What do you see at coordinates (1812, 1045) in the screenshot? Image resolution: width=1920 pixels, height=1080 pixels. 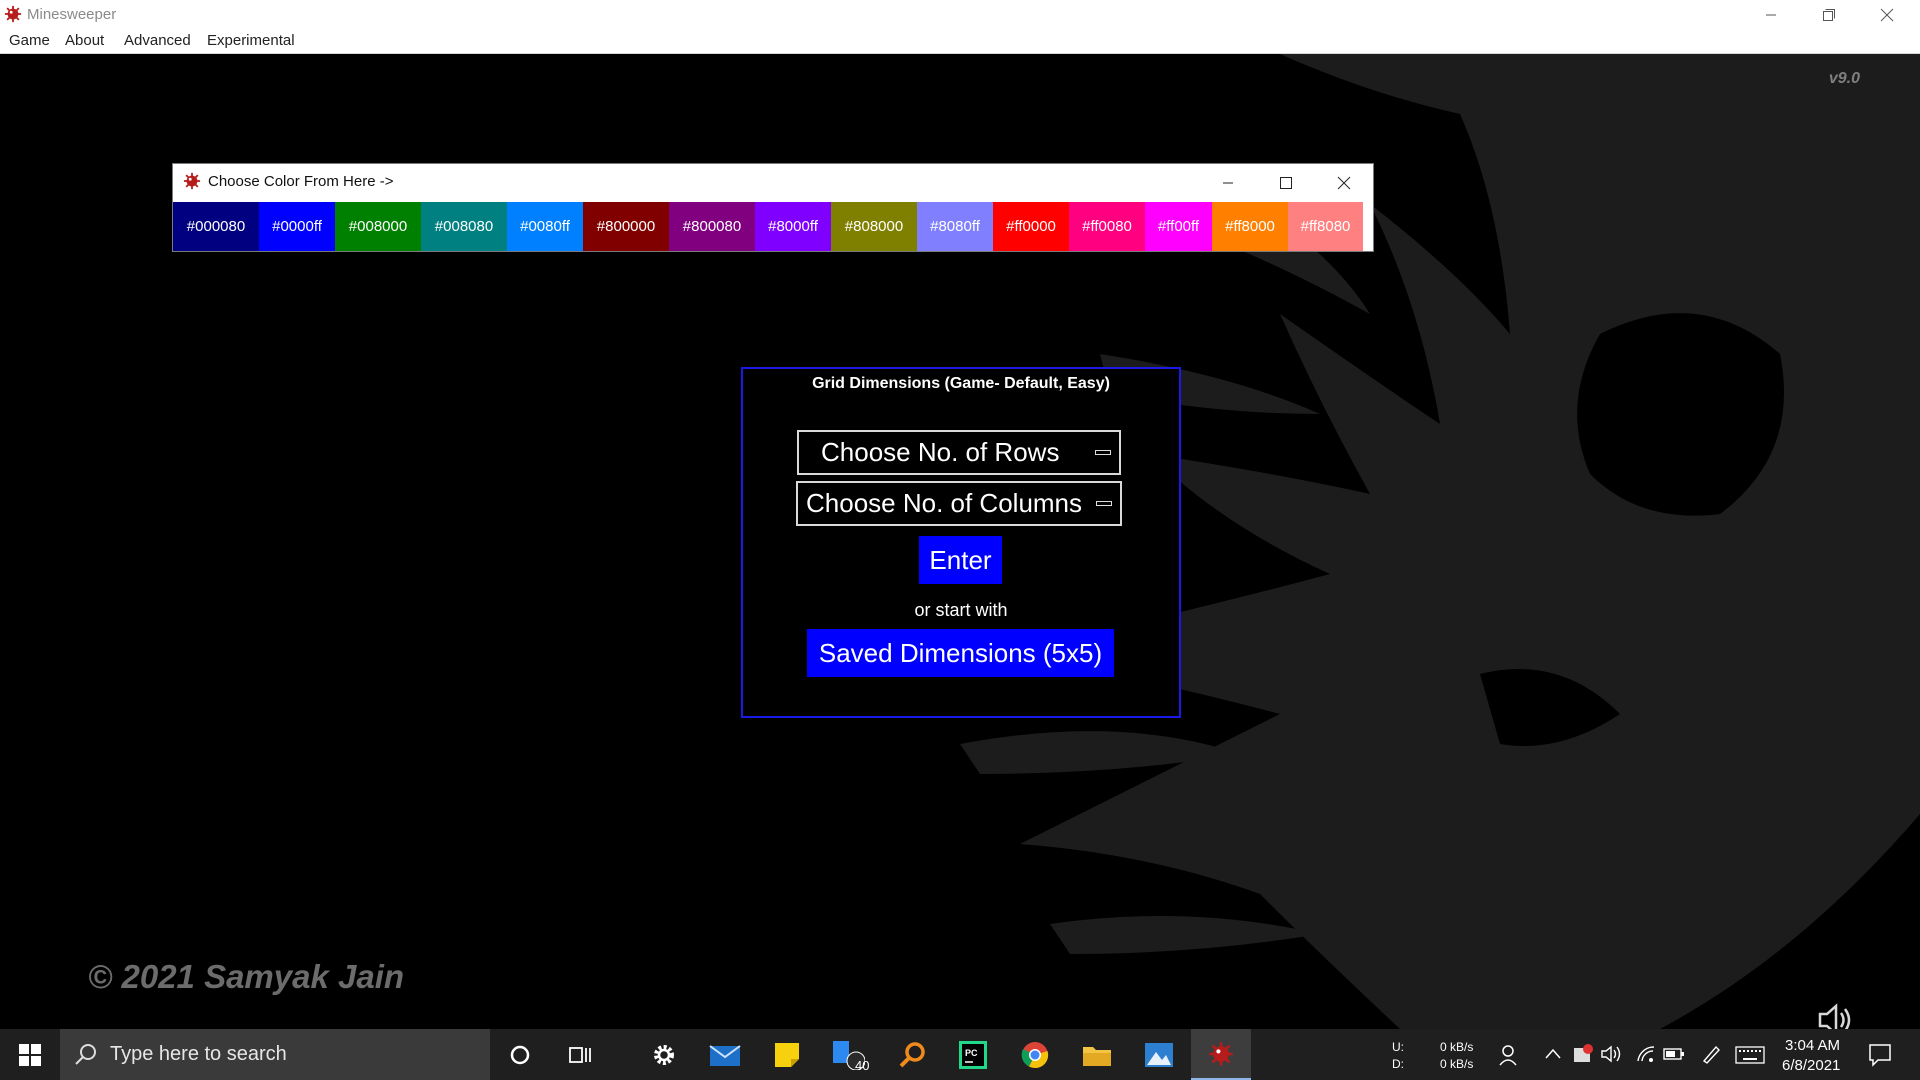 I see `clock-time: 3:04 AM` at bounding box center [1812, 1045].